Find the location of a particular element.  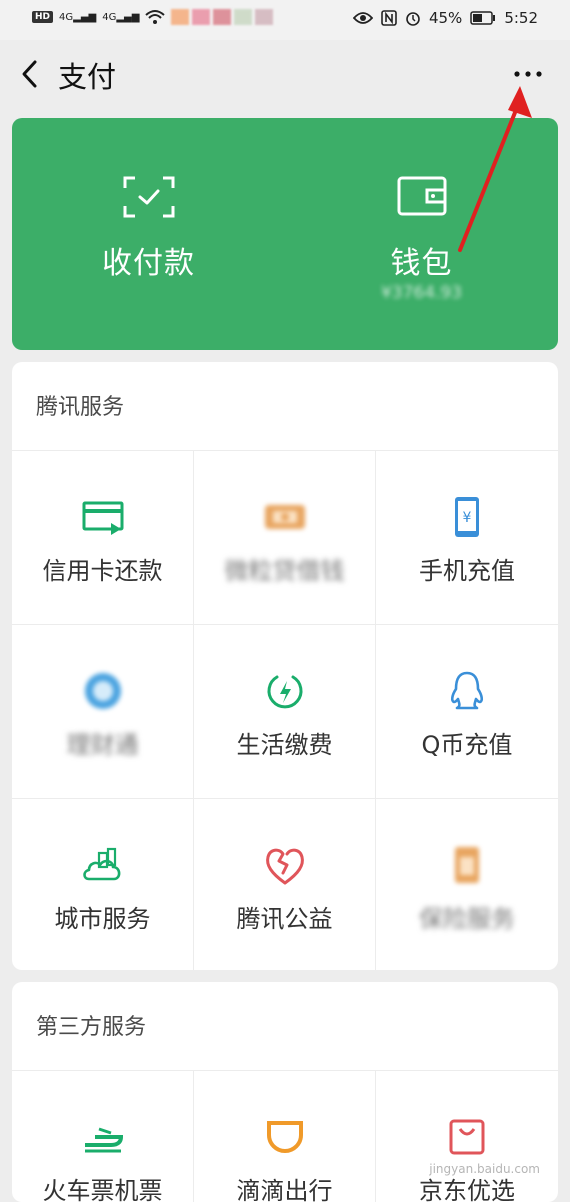

didi-icon is located at coordinates (284, 1137).